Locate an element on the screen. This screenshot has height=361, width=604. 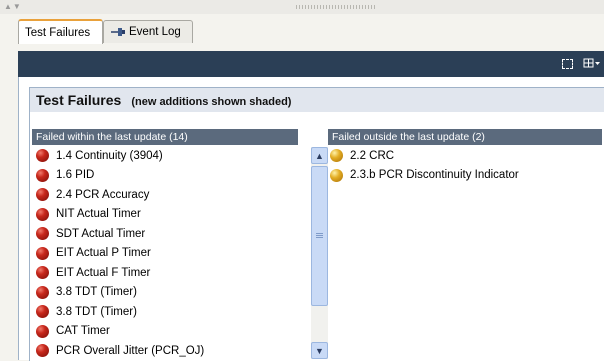
tab-bar: Test Failures Event Log is located at coordinates (302, 29).